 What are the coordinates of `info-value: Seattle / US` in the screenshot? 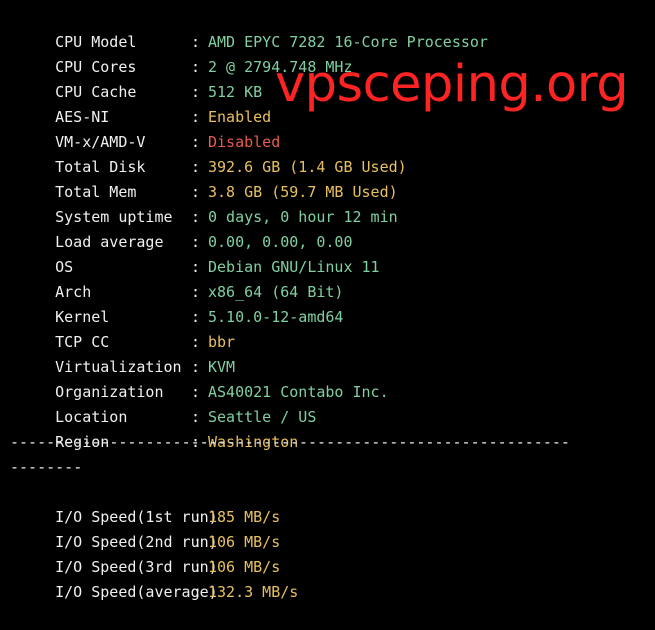 It's located at (262, 417).